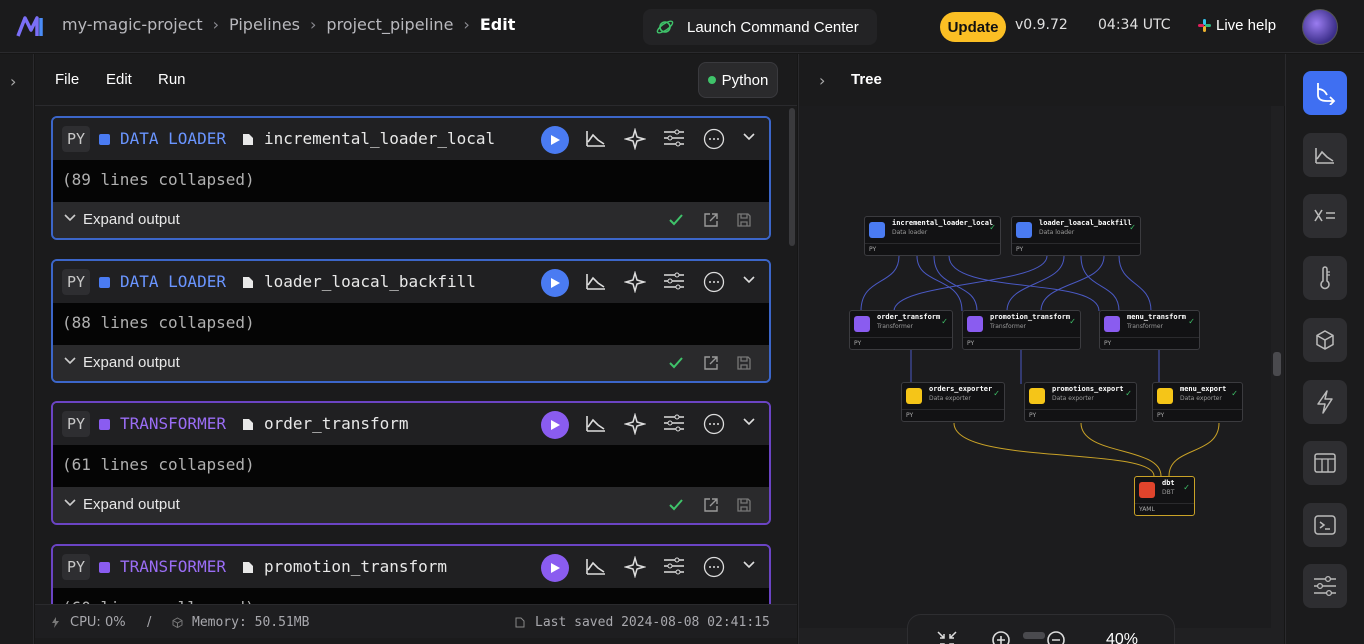 The width and height of the screenshot is (1364, 644). I want to click on dependency-edges, so click(1040, 366).